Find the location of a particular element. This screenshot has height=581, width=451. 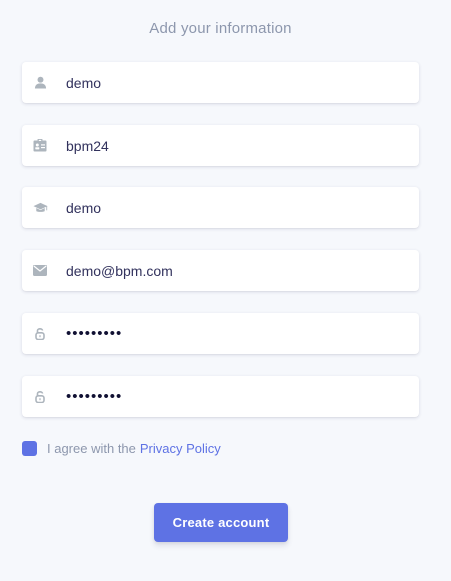

education-field is located at coordinates (220, 207).